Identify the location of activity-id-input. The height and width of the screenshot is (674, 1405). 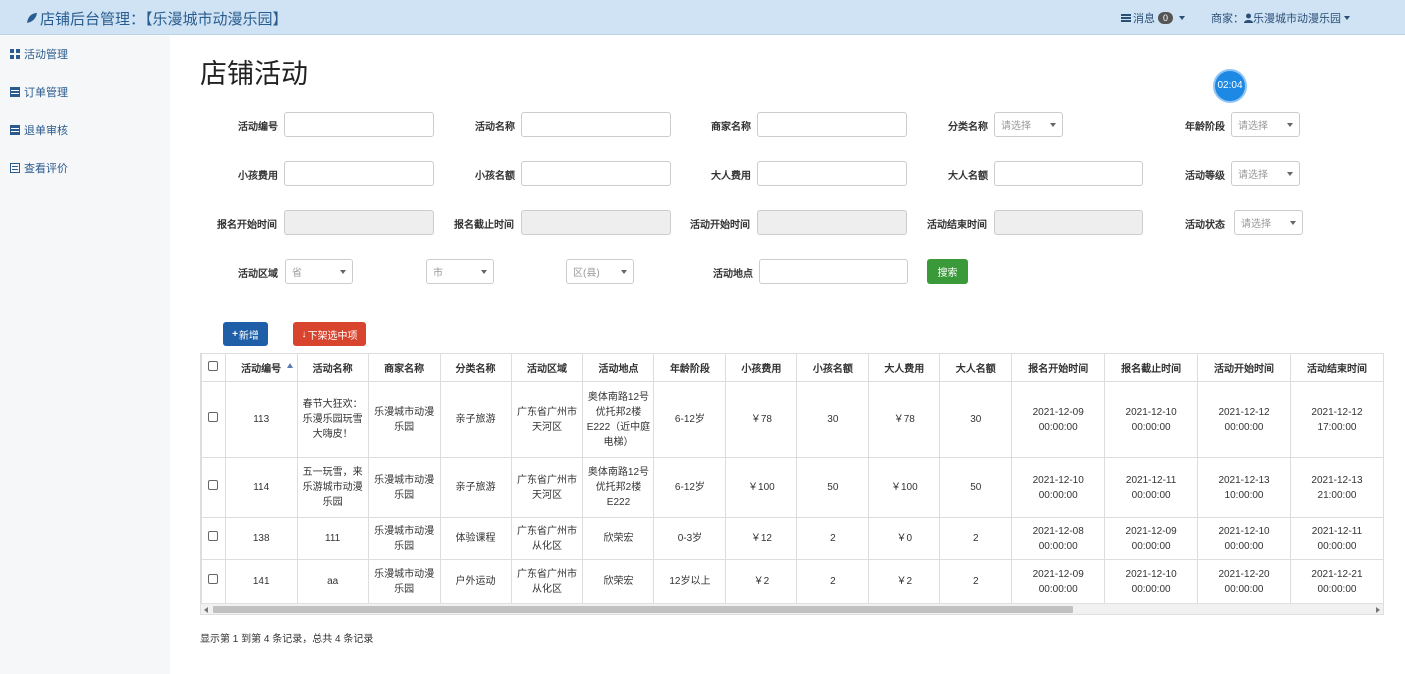
(359, 124).